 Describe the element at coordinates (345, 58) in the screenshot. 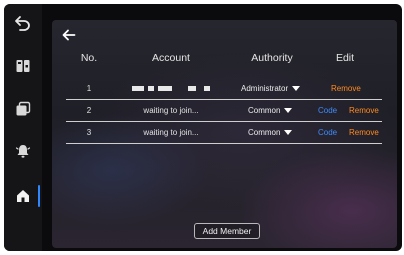

I see `header-edit: Edit` at that location.